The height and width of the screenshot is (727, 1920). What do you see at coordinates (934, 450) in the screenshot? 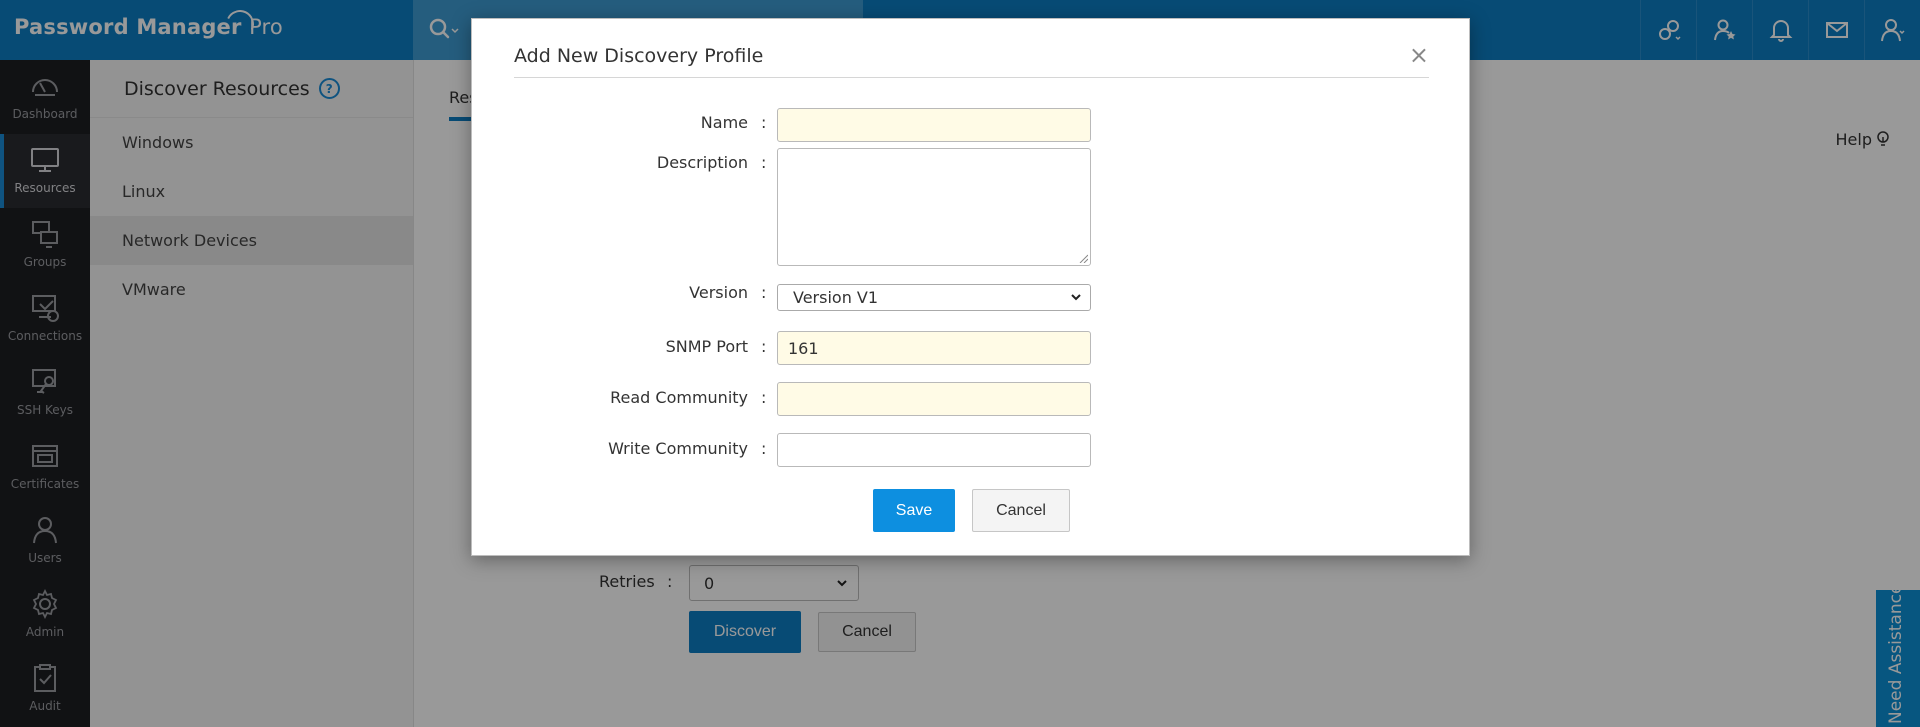
I see `write-community-field` at bounding box center [934, 450].